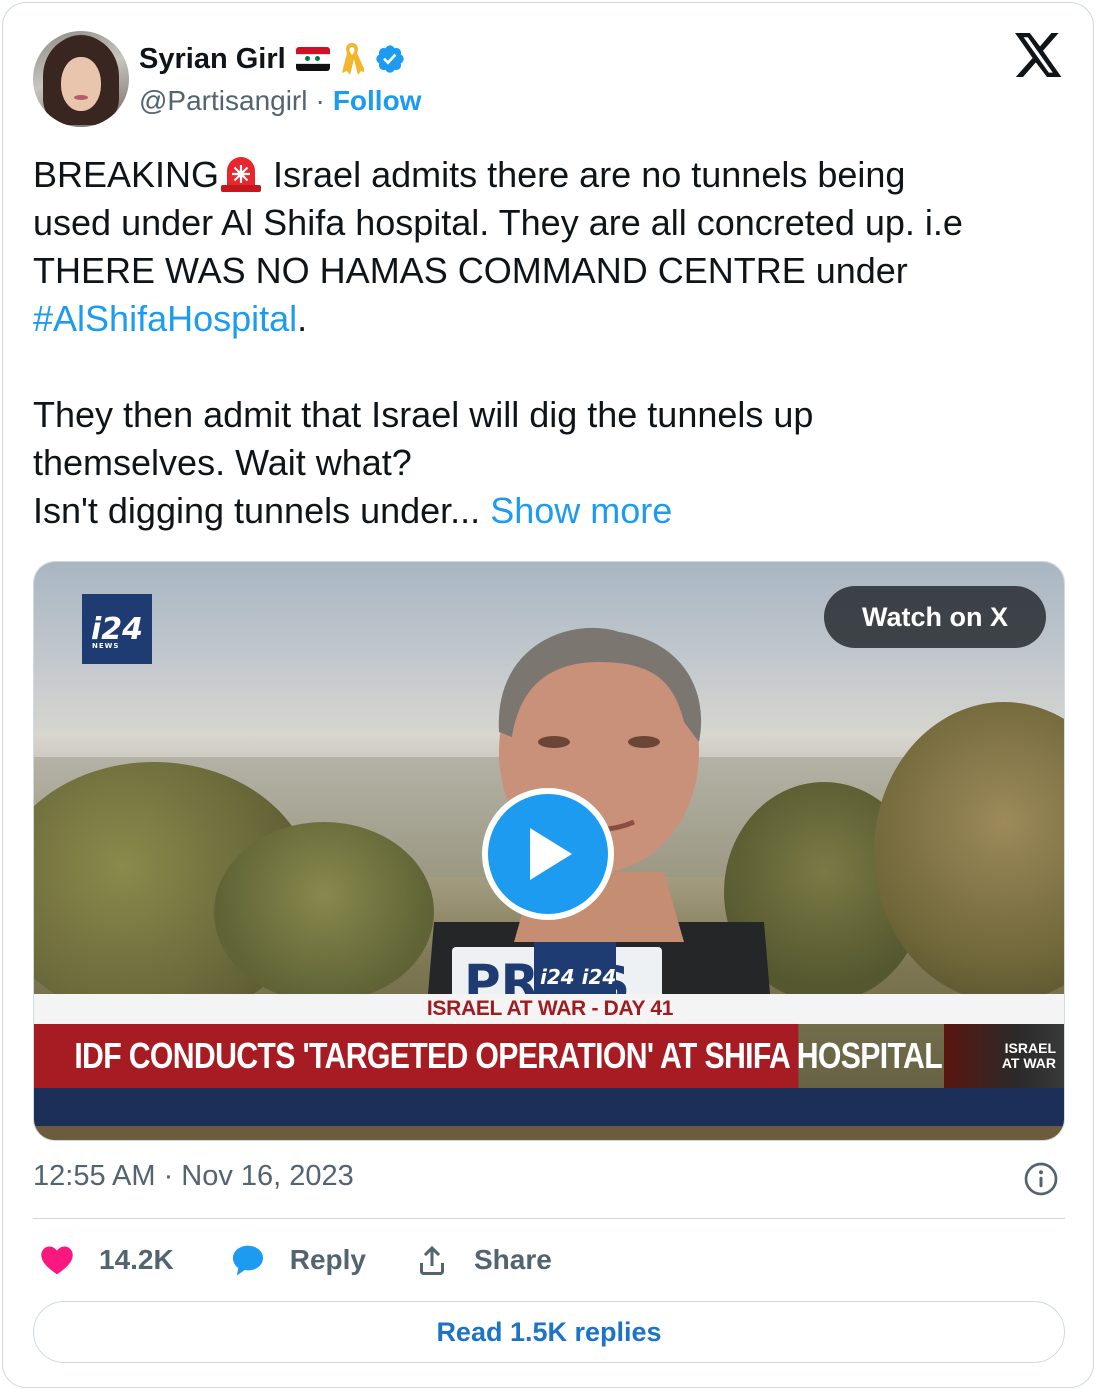 The height and width of the screenshot is (1390, 1096). What do you see at coordinates (81, 79) in the screenshot?
I see `avatar` at bounding box center [81, 79].